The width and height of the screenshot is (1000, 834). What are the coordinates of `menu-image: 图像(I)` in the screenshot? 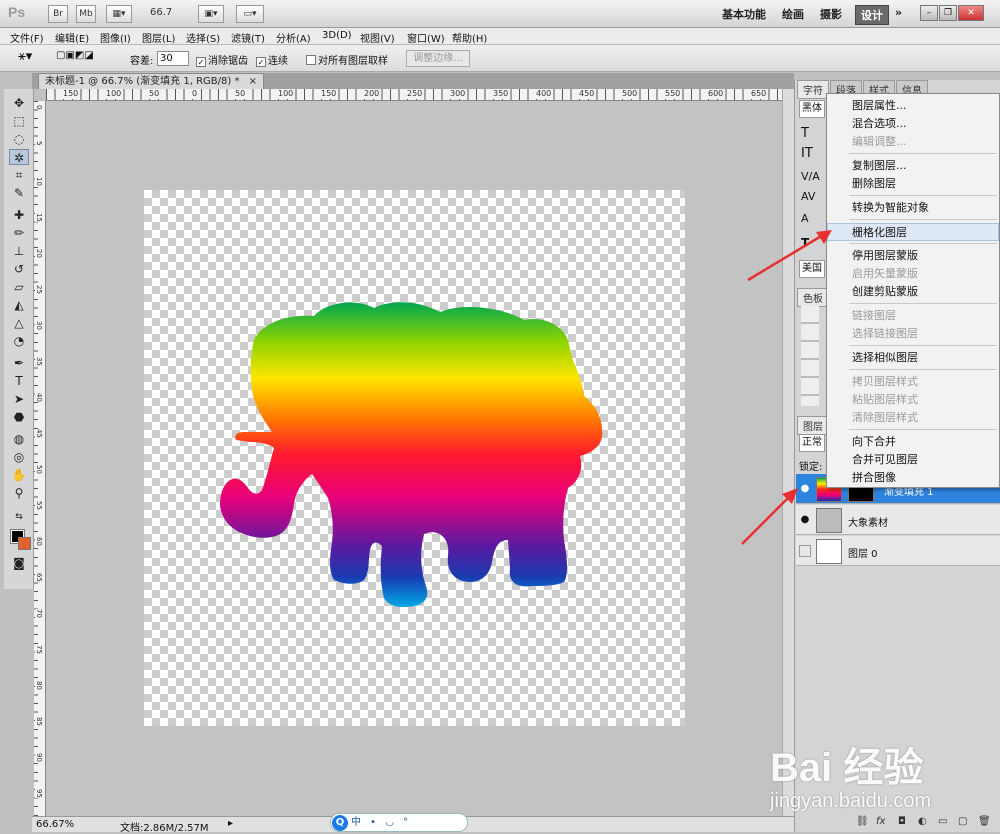 It's located at (115, 37).